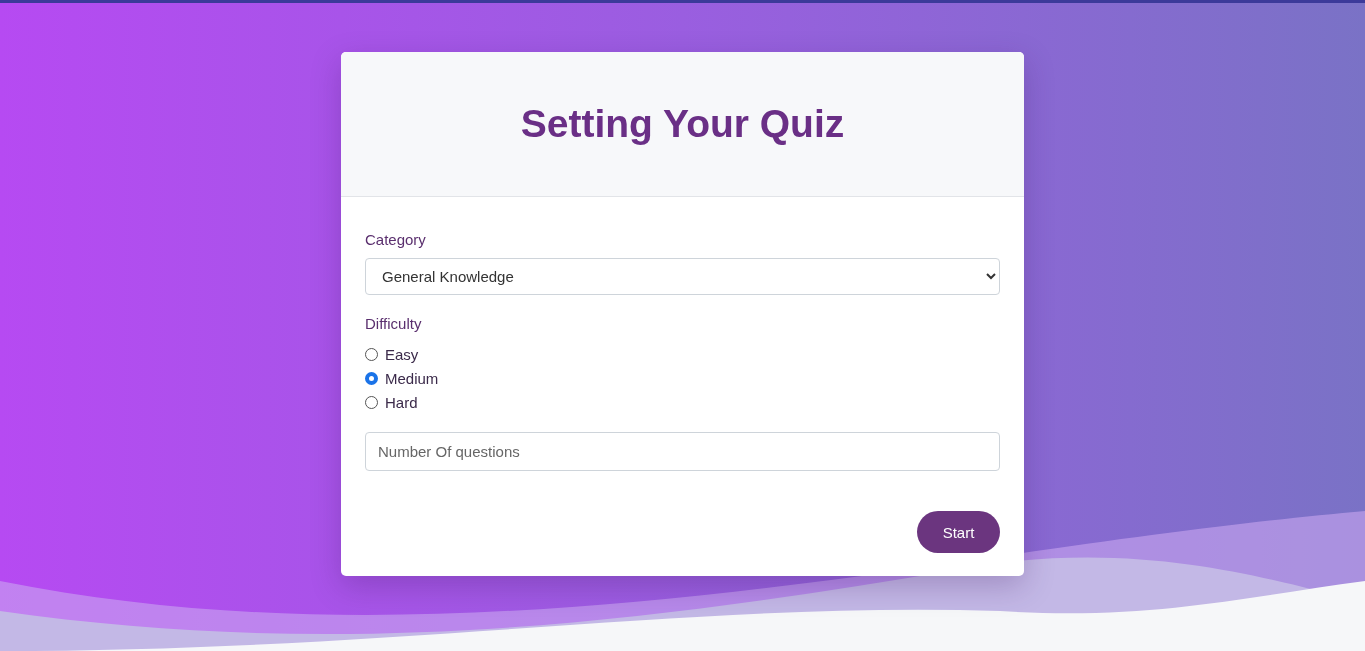 The height and width of the screenshot is (651, 1365). What do you see at coordinates (402, 354) in the screenshot?
I see `option-label: Easy` at bounding box center [402, 354].